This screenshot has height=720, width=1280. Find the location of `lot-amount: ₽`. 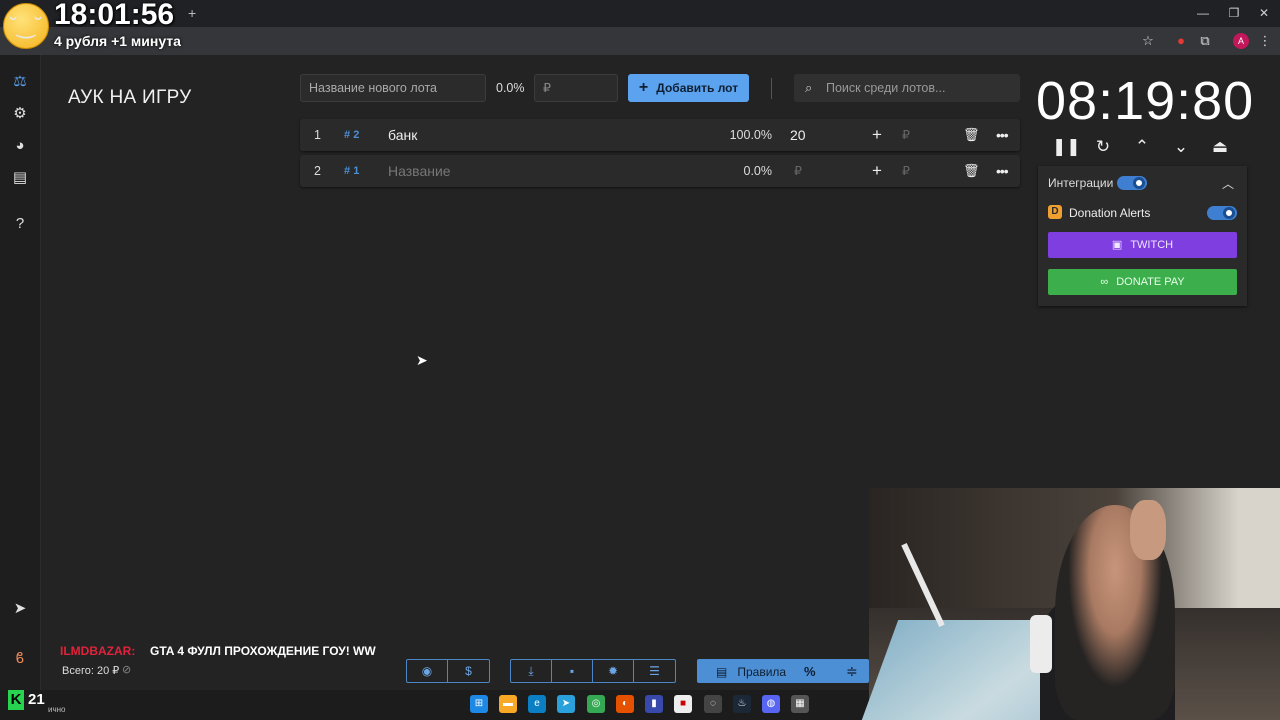

lot-amount: ₽ is located at coordinates (798, 171).